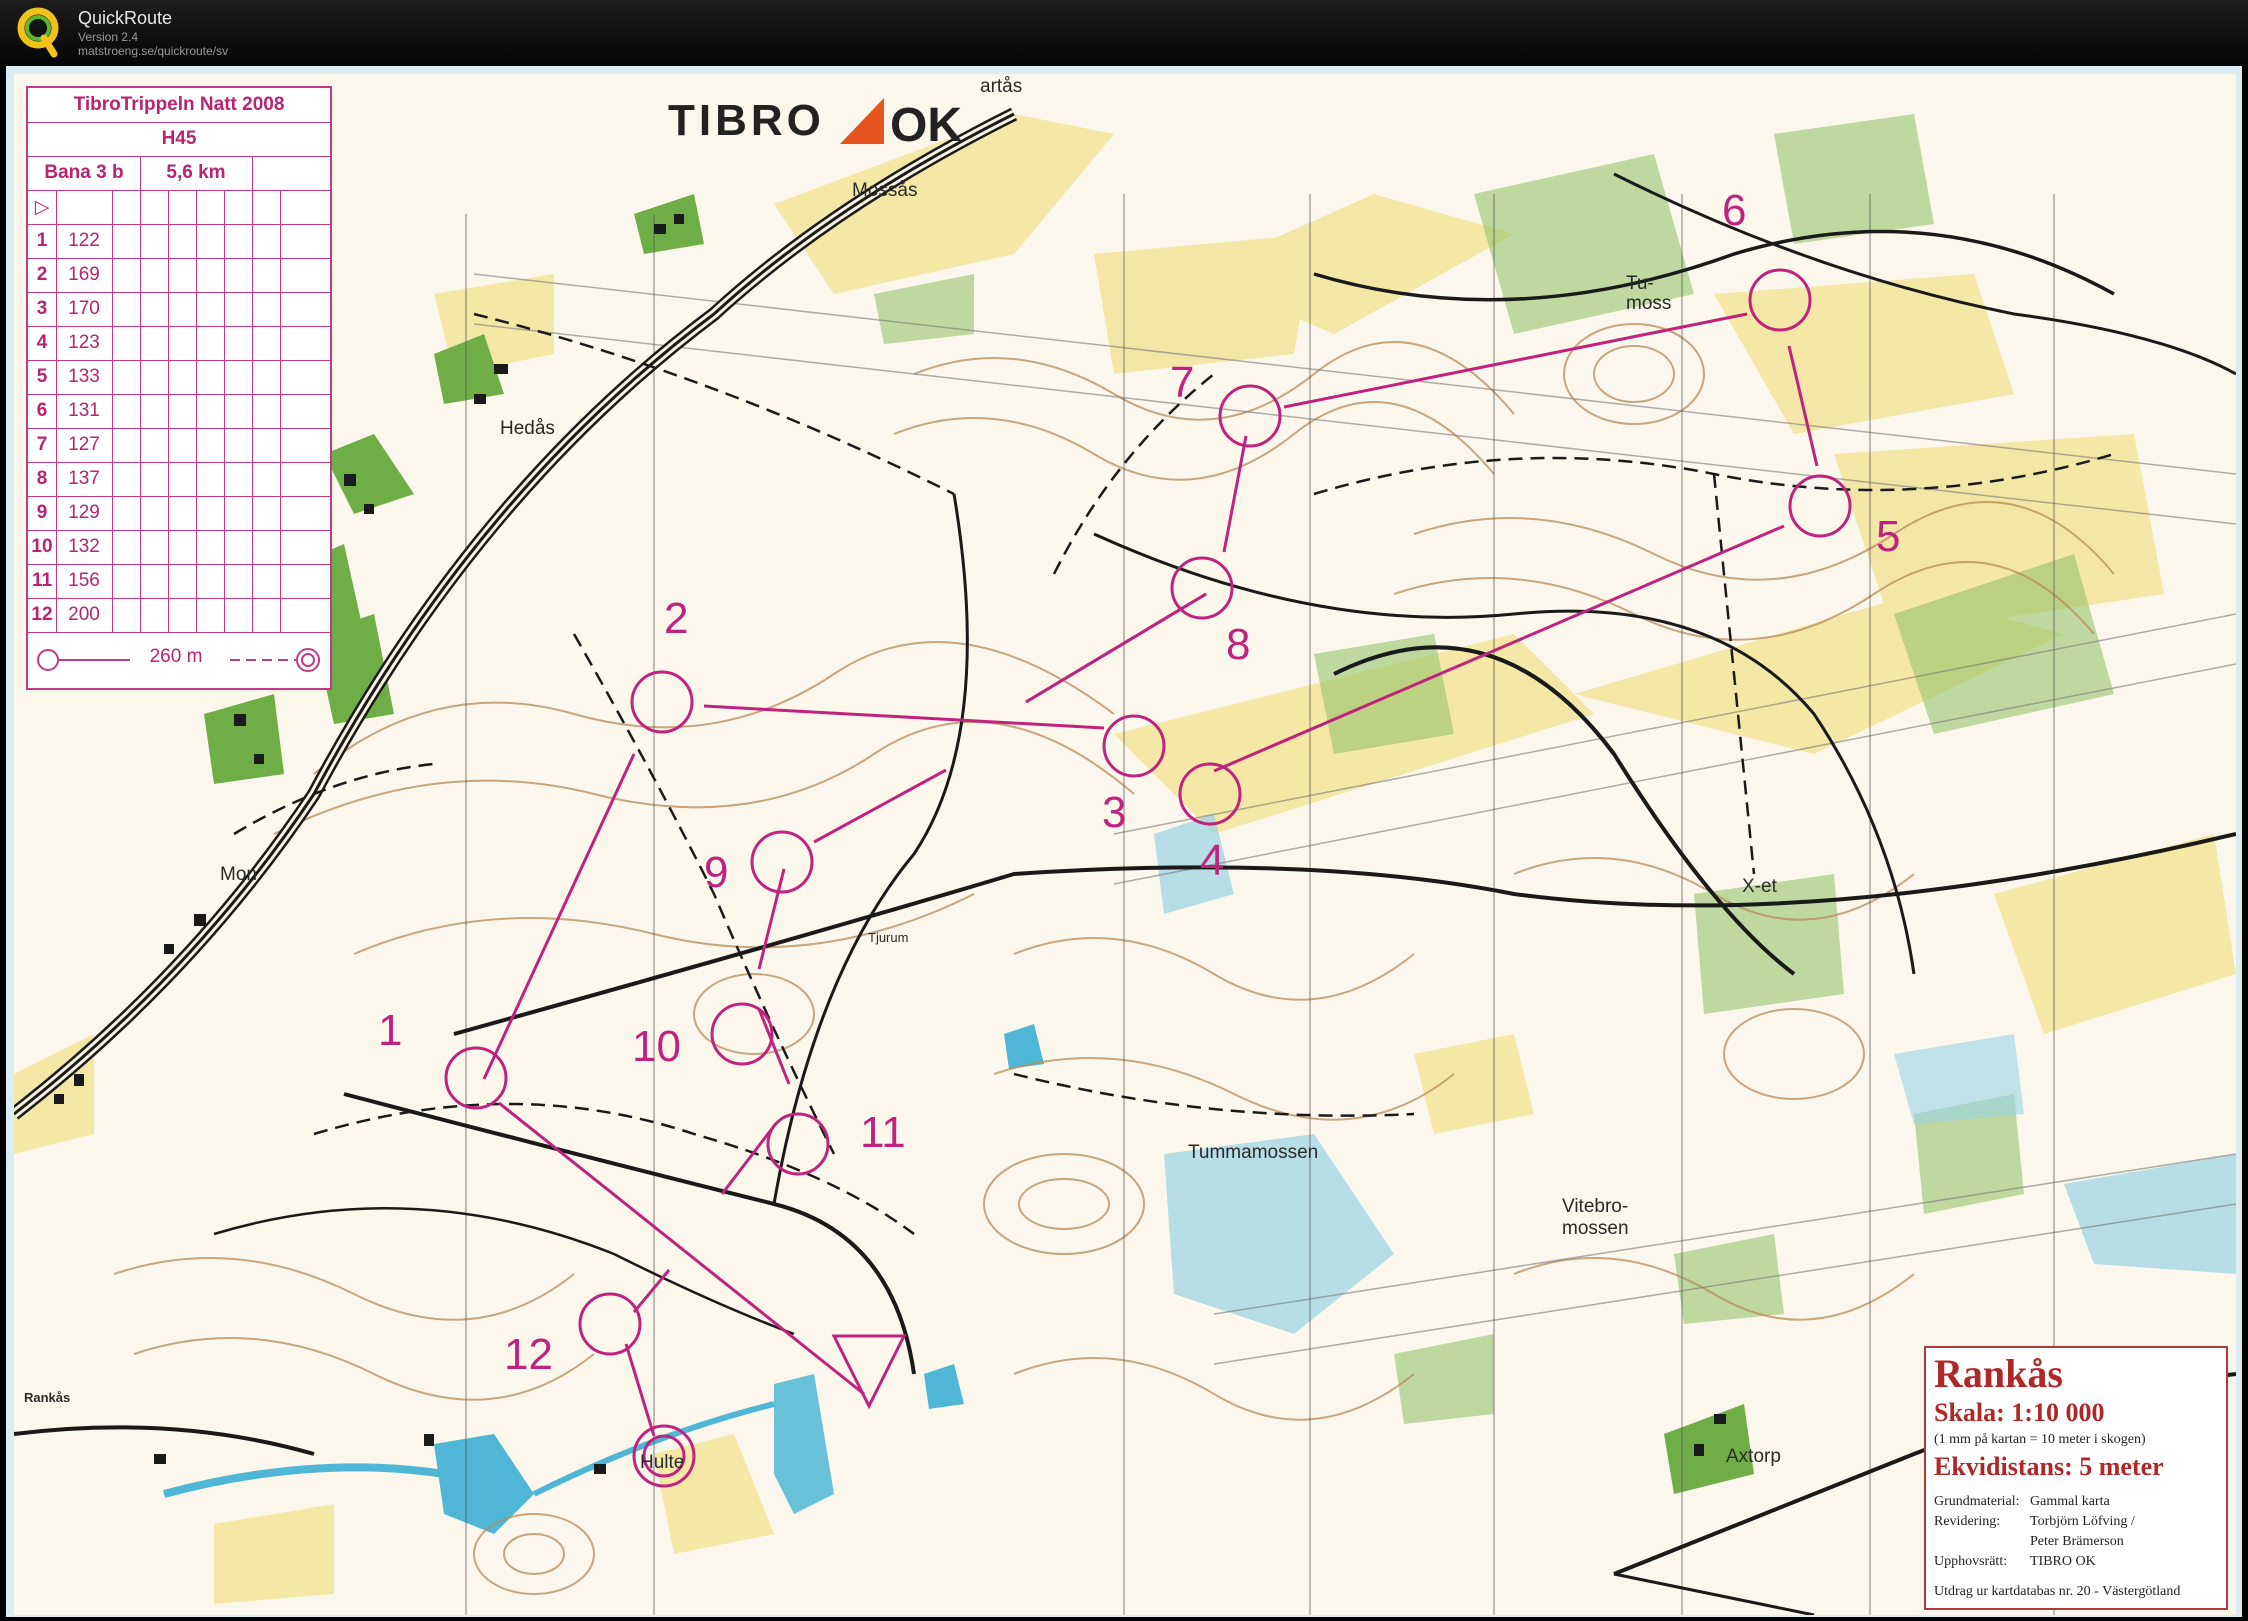 The image size is (2248, 1621). What do you see at coordinates (2082, 1521) in the screenshot?
I see `legend-revision-value: Torbjörn Löfving /` at bounding box center [2082, 1521].